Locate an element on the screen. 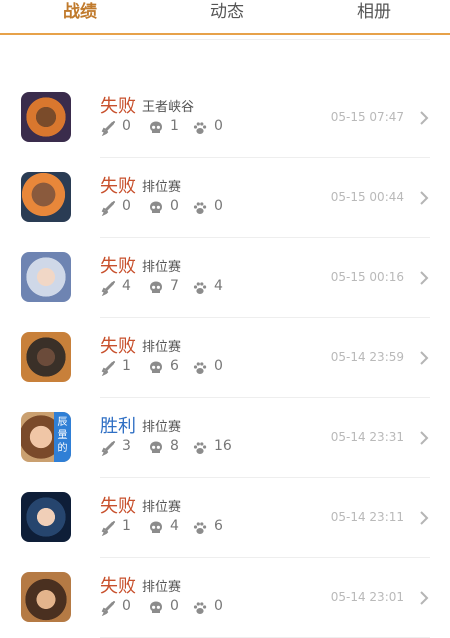 The width and height of the screenshot is (450, 638). assists-count: 4 is located at coordinates (218, 286).